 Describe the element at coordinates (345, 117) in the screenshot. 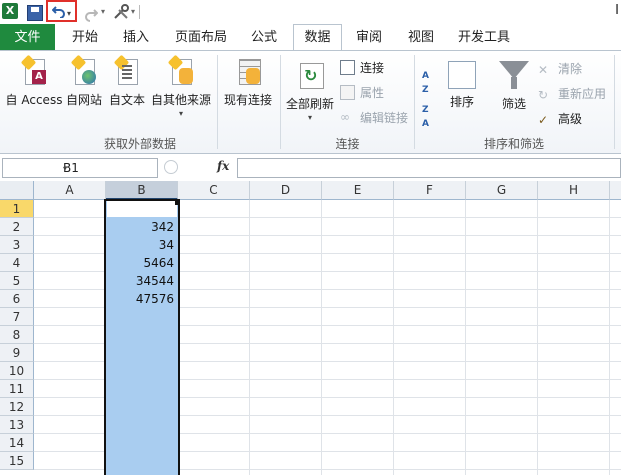

I see `link-icon: ∞` at that location.